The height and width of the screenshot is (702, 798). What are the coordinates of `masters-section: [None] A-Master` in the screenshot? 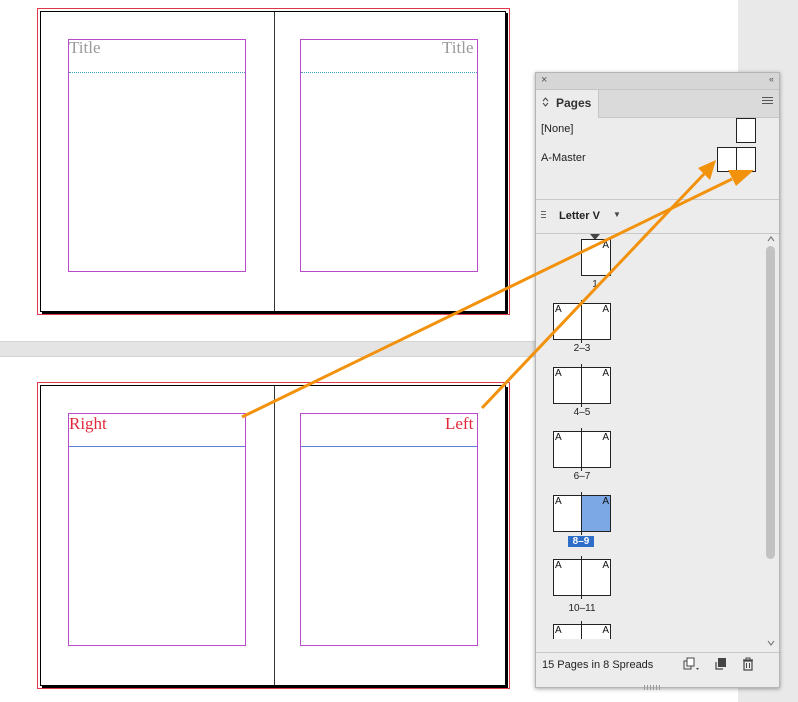 It's located at (657, 158).